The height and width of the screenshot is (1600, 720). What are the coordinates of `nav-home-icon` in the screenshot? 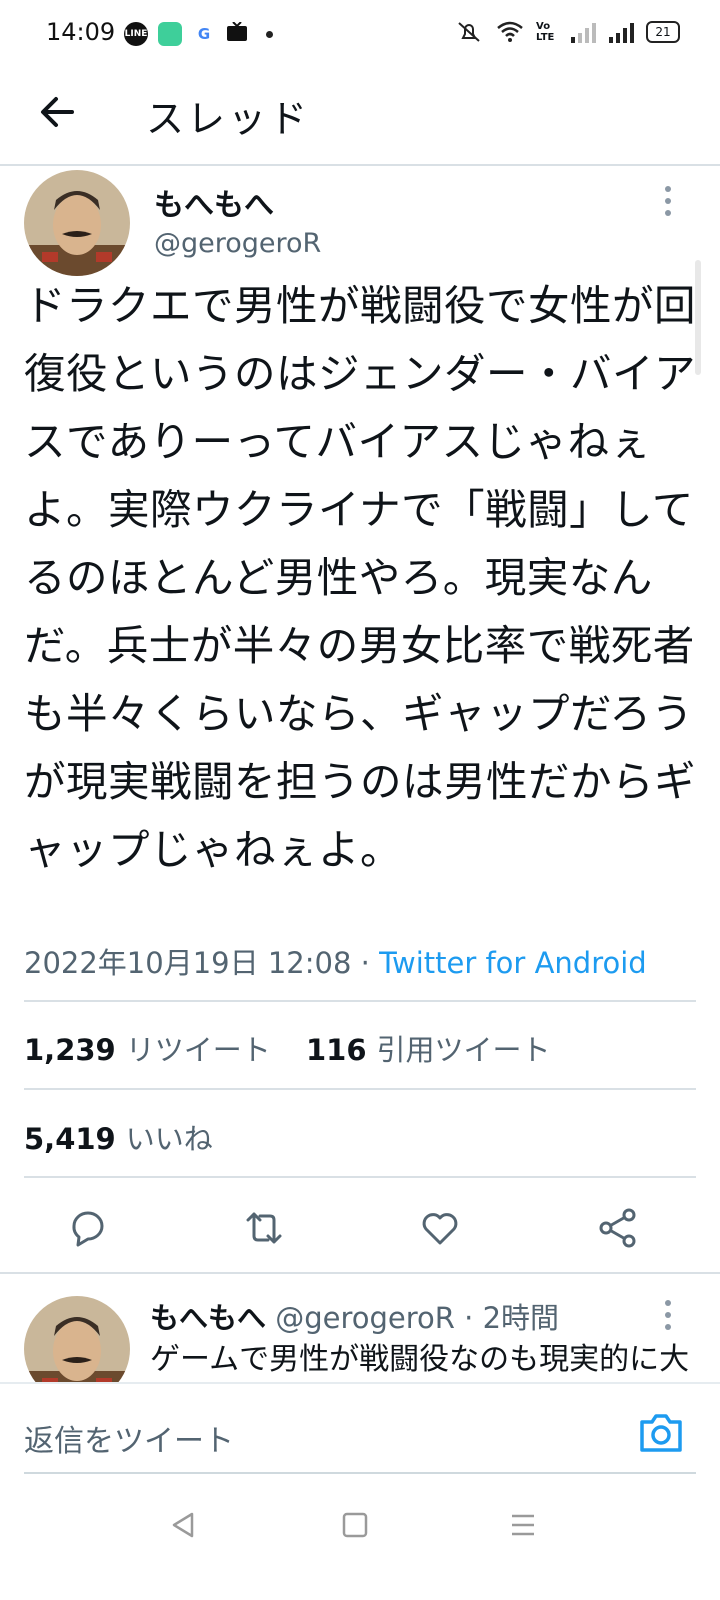 It's located at (355, 1525).